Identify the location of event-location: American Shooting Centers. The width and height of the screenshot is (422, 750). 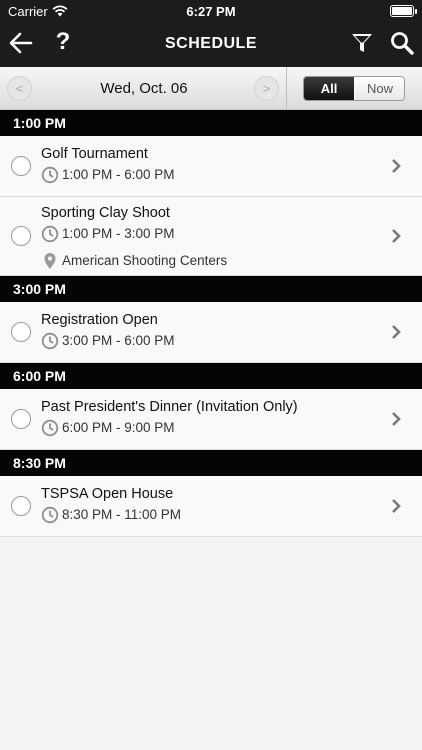
(134, 261).